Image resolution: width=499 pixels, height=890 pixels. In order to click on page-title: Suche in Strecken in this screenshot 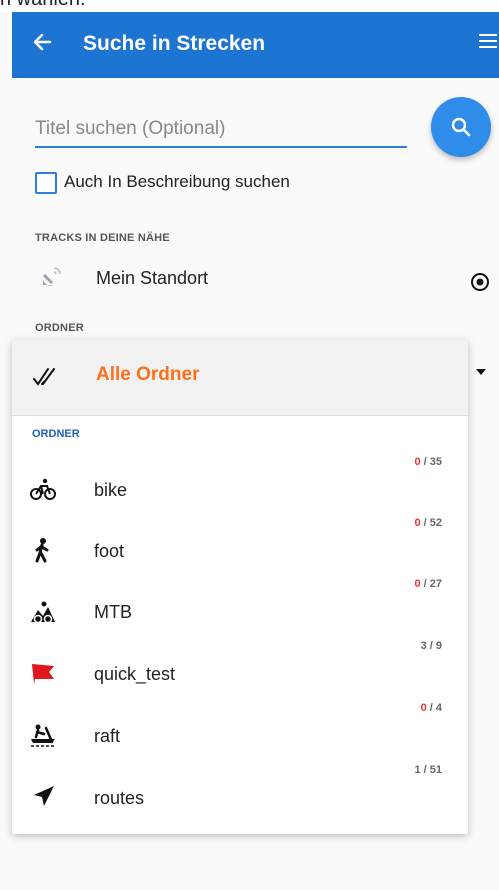, I will do `click(174, 43)`.